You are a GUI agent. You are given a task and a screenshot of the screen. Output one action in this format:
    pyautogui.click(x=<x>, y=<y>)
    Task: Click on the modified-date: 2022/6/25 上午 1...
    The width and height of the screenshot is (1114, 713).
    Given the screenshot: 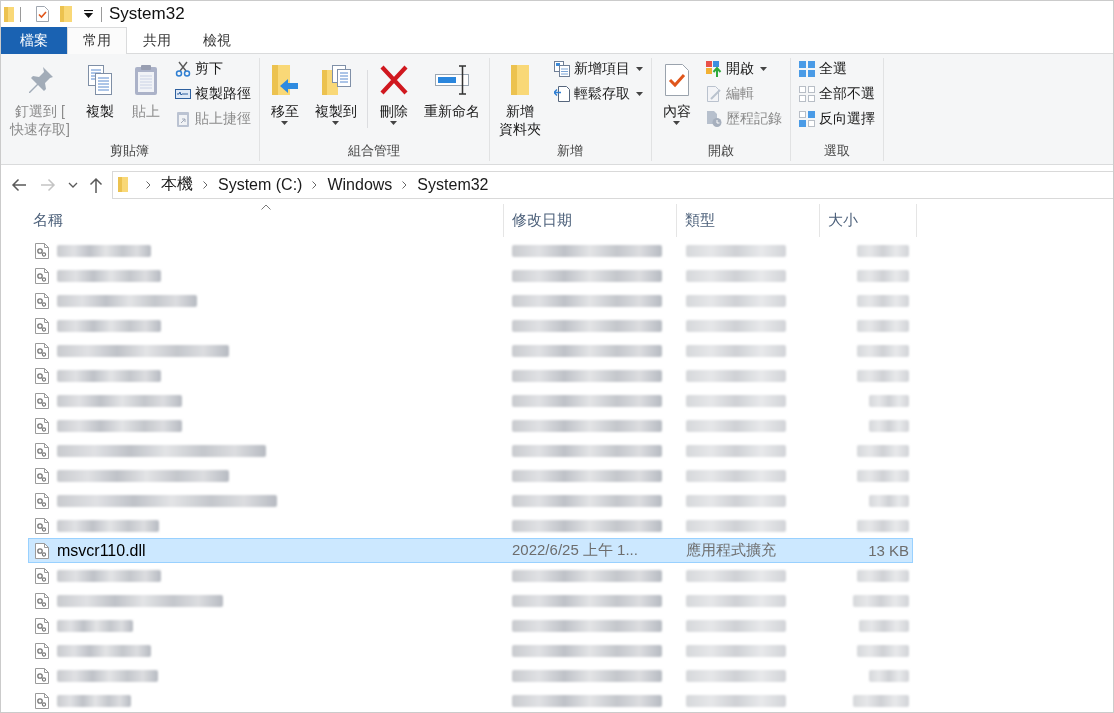 What is the action you would take?
    pyautogui.click(x=575, y=550)
    